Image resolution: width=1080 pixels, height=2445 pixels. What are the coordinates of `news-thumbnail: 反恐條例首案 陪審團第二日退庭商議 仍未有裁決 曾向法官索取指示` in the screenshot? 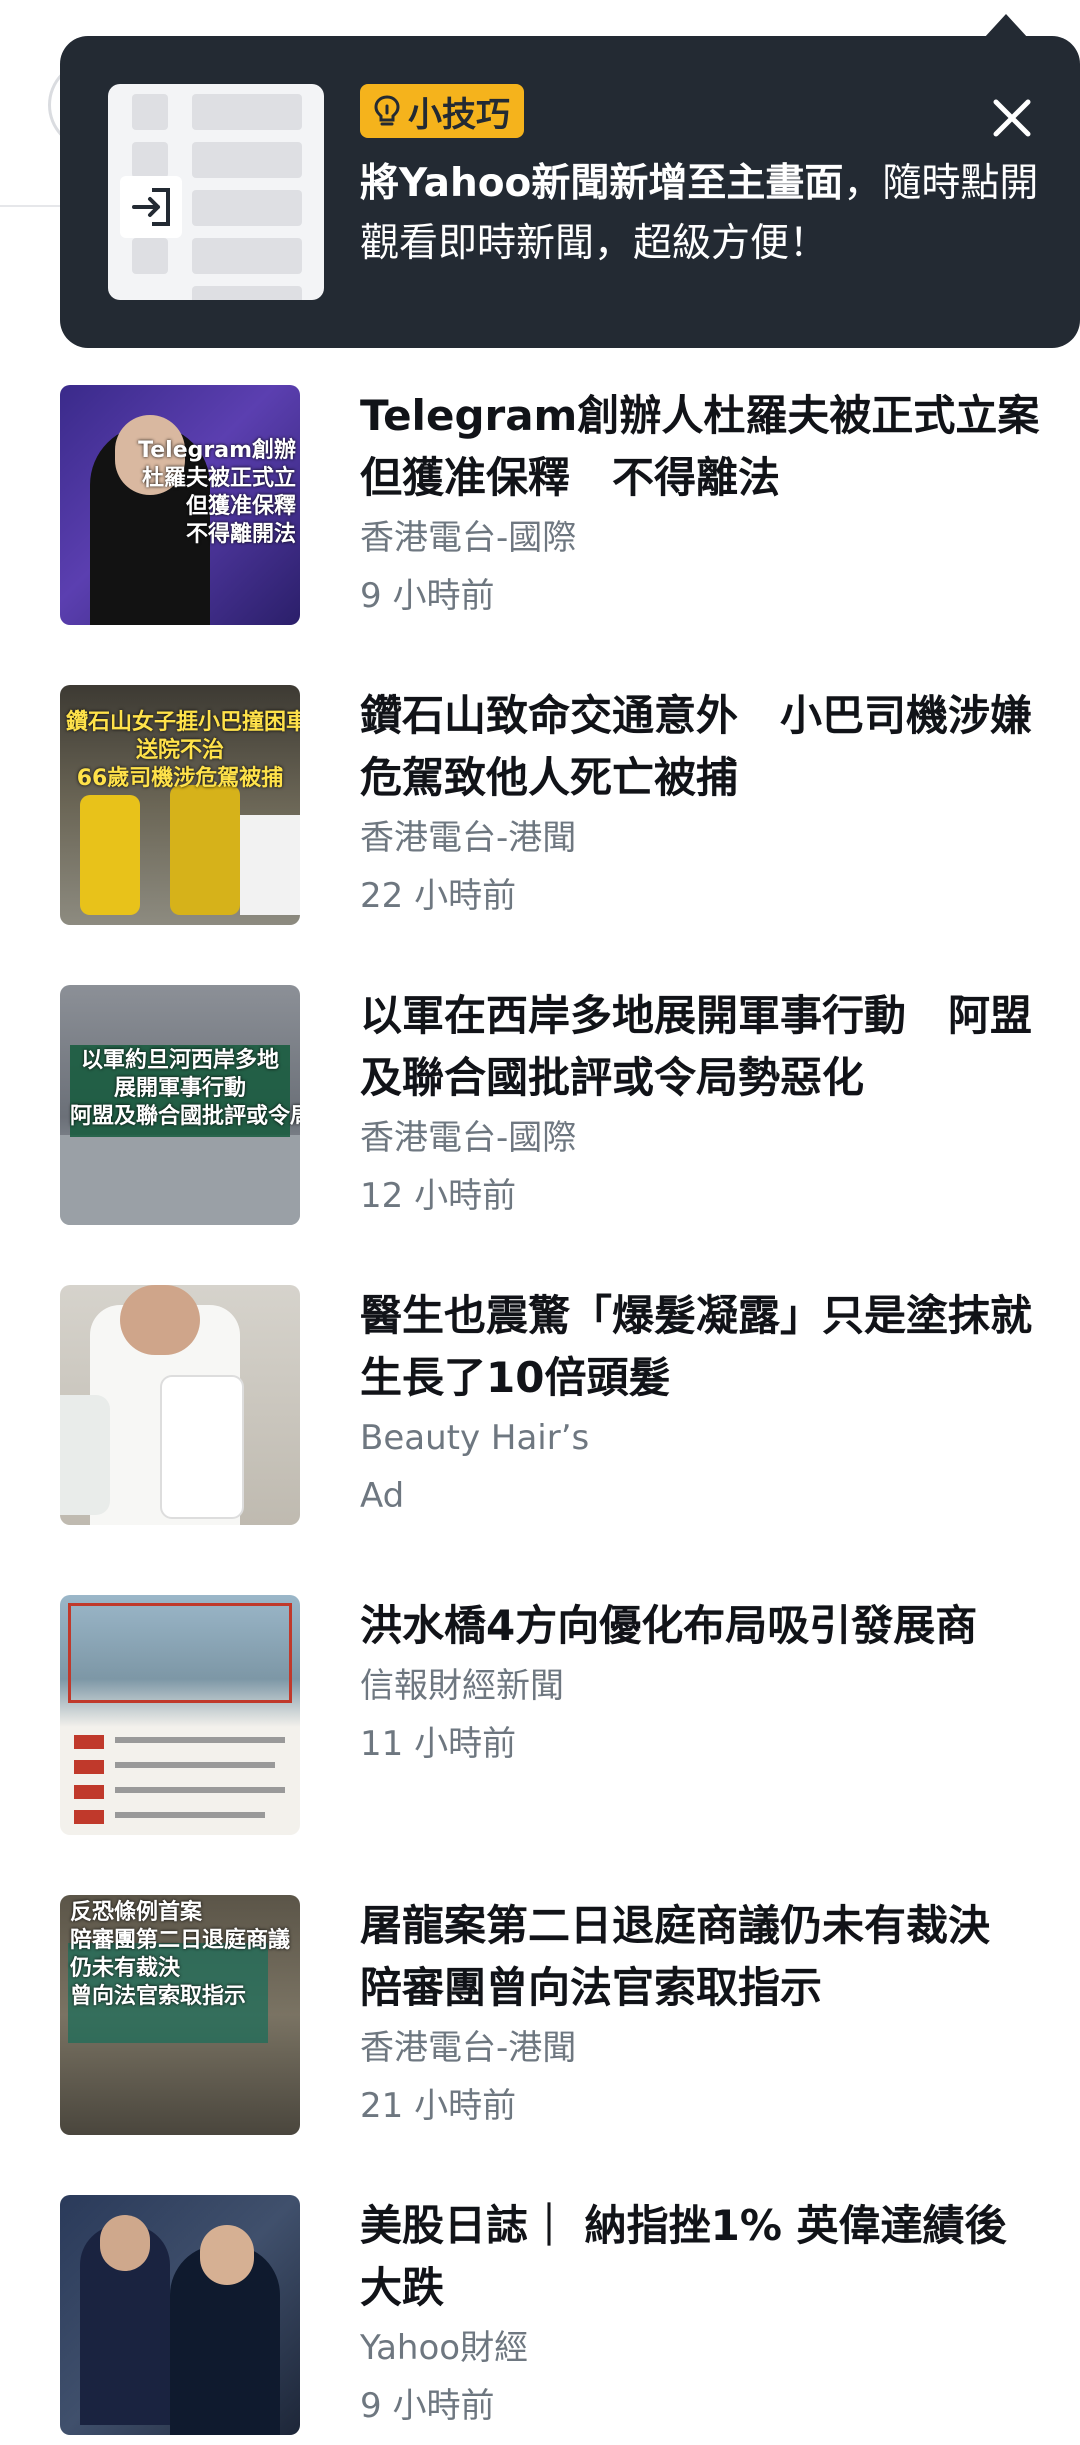 It's located at (180, 2015).